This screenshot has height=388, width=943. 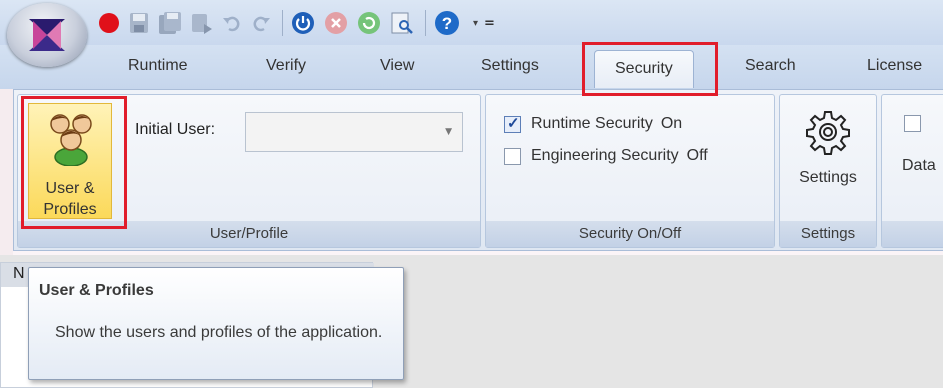 I want to click on tab-license: License, so click(x=894, y=66).